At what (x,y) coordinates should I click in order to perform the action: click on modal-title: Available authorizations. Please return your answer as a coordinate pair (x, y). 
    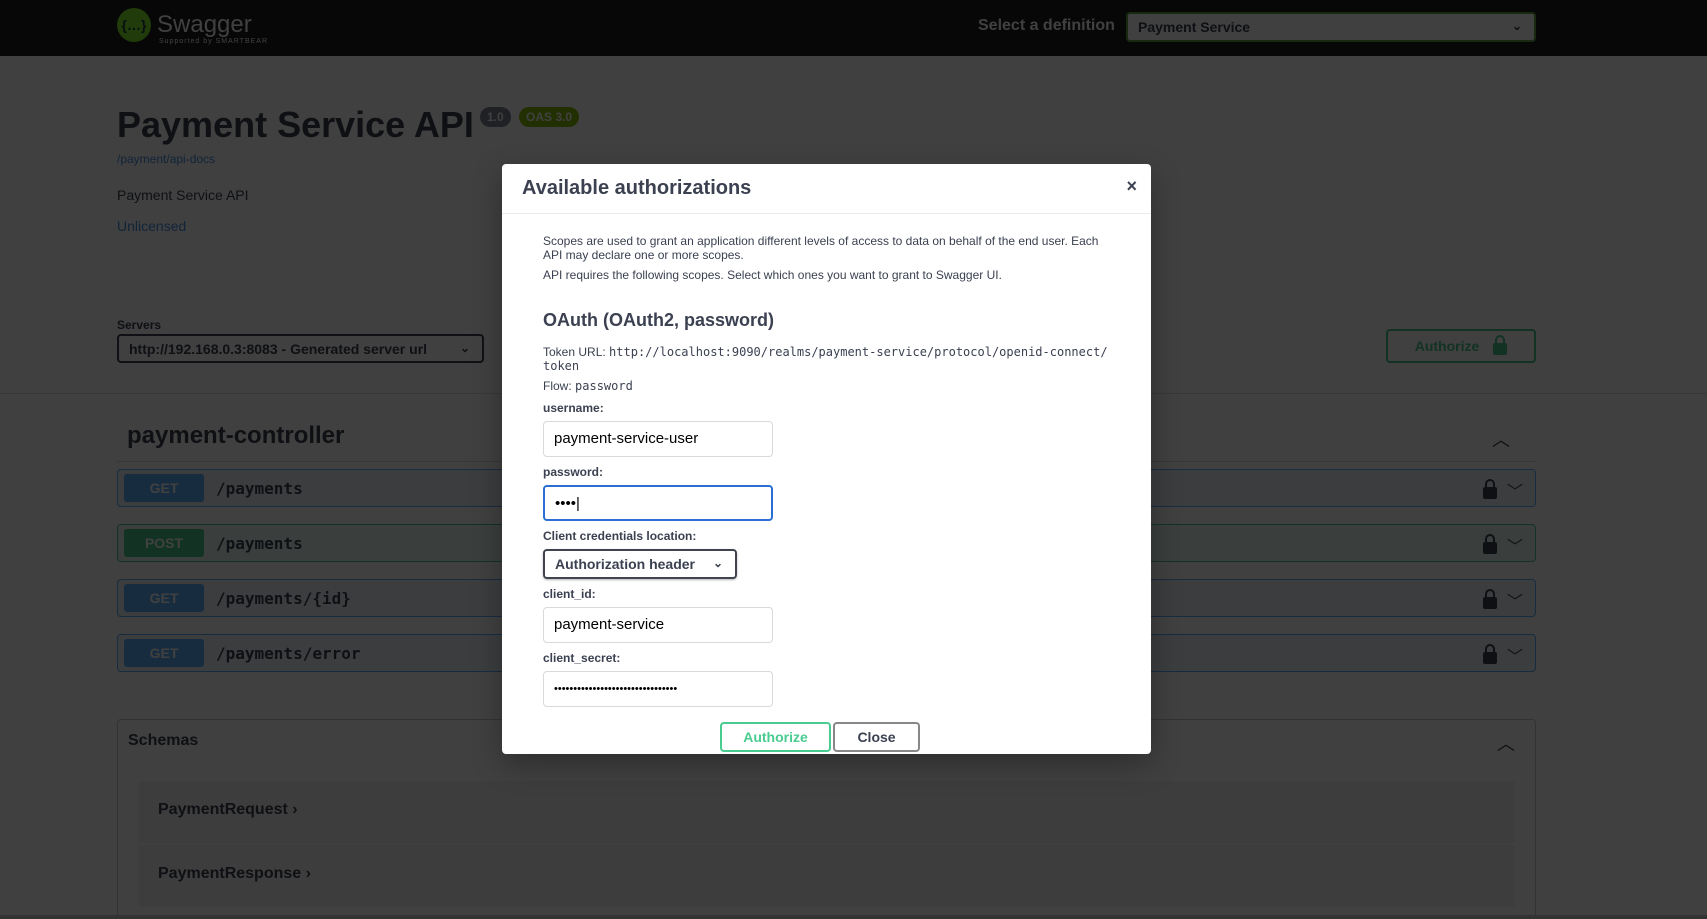
    Looking at the image, I should click on (637, 188).